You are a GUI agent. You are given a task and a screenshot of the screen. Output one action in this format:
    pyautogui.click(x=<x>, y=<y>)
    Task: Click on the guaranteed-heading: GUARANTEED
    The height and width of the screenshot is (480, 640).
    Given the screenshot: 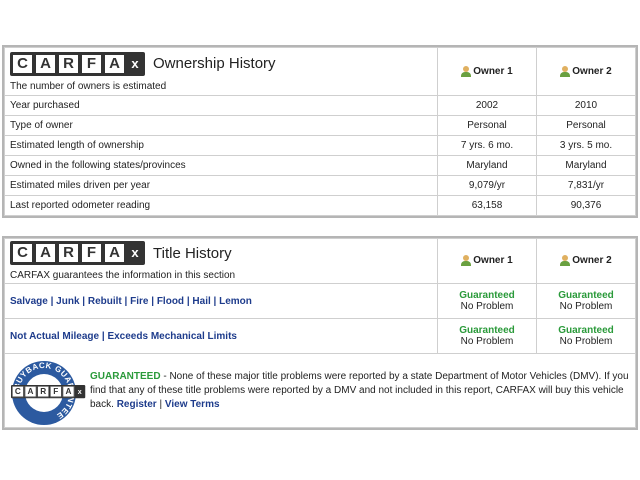 What is the action you would take?
    pyautogui.click(x=125, y=376)
    